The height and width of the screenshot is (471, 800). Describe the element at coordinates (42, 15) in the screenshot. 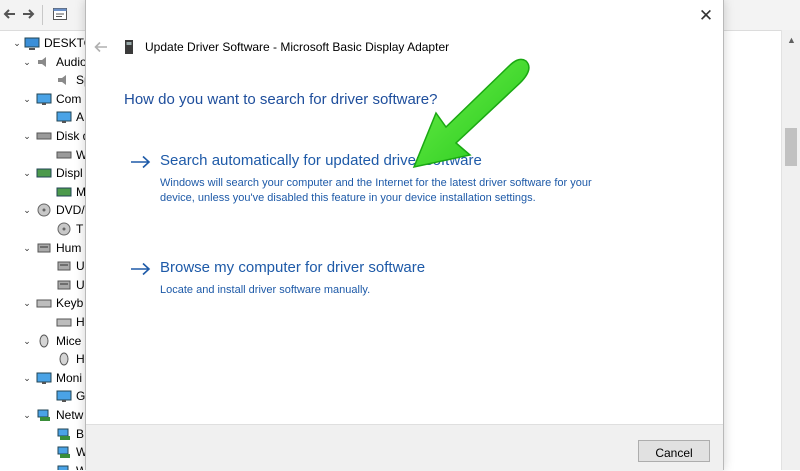

I see `toolbar-separator` at that location.